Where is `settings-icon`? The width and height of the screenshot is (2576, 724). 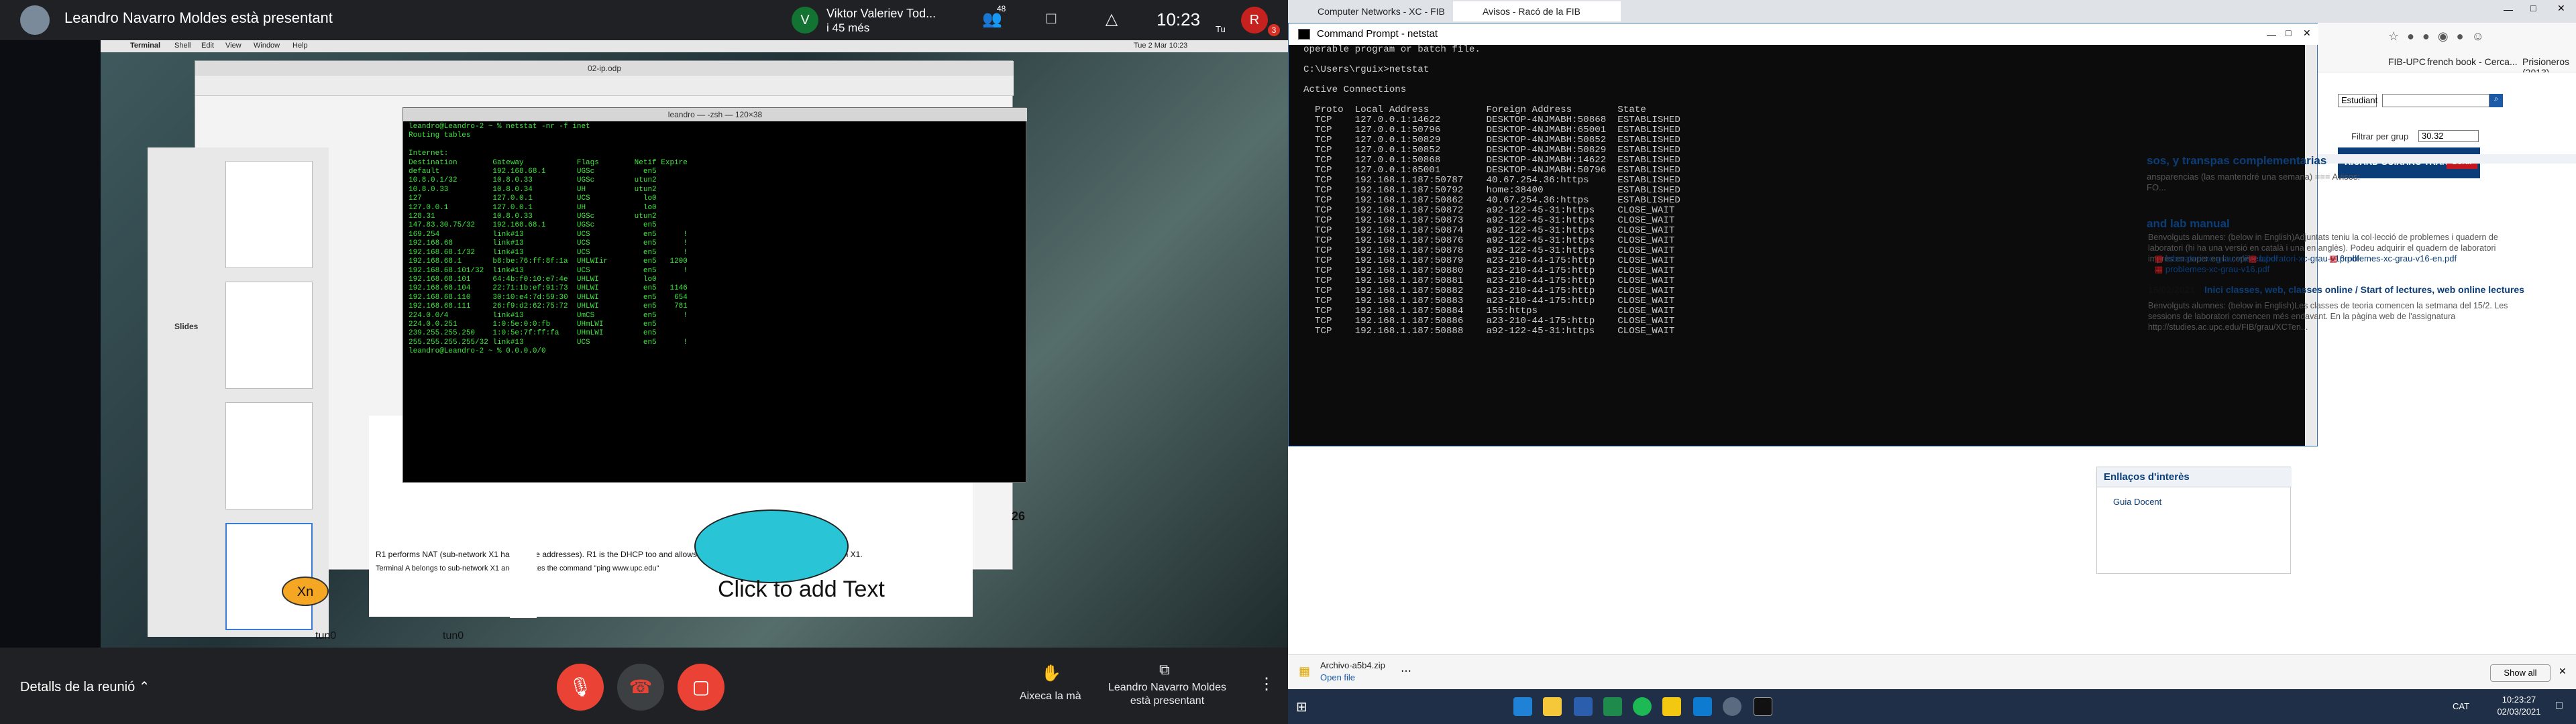
settings-icon is located at coordinates (1732, 707).